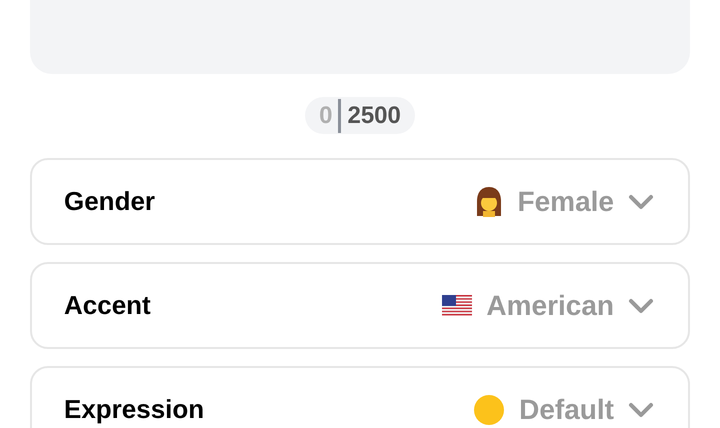 The image size is (720, 428). I want to click on character-count: 0, so click(325, 115).